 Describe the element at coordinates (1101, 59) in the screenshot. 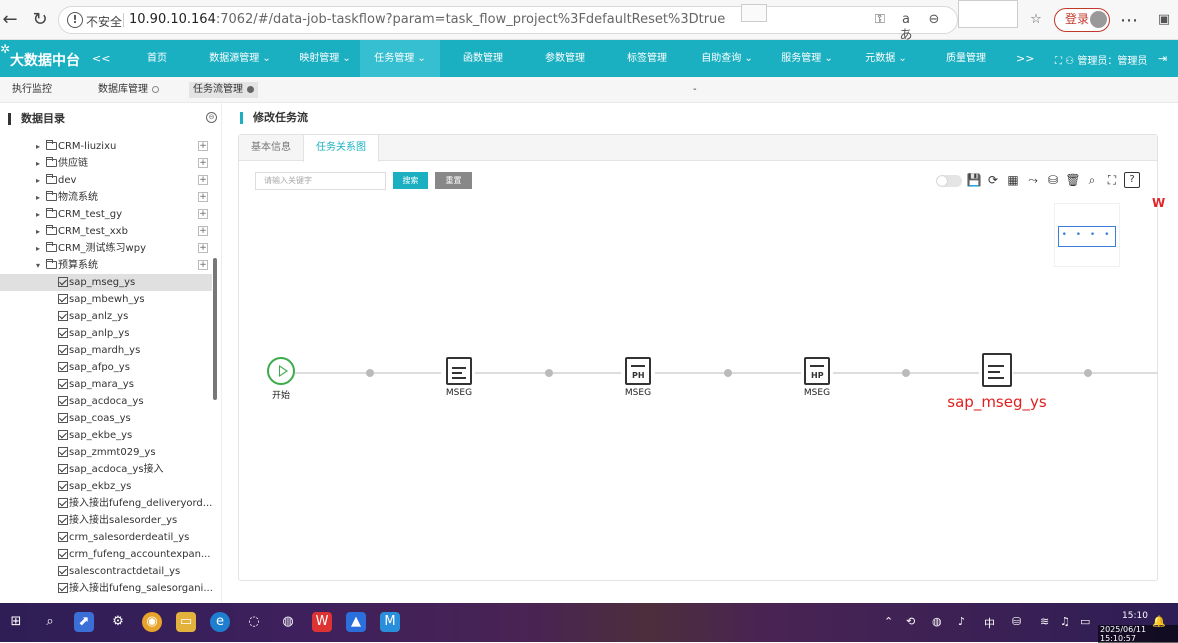

I see `user-info: ⛶ ⚇ 管理员：管理员` at that location.